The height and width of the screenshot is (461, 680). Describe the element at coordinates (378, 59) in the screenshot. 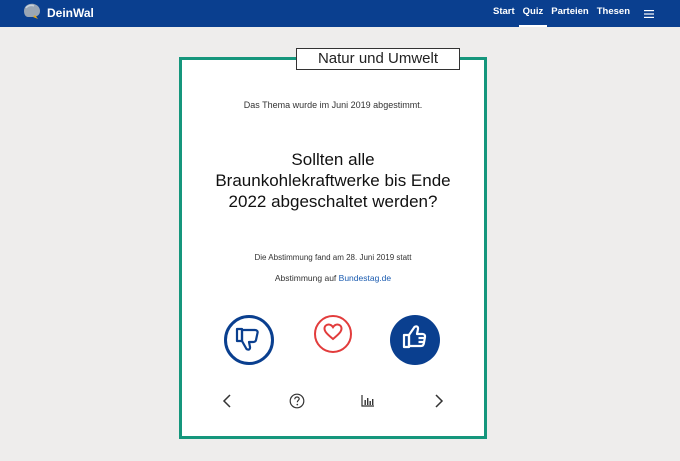

I see `category-label: Natur und Umwelt` at that location.